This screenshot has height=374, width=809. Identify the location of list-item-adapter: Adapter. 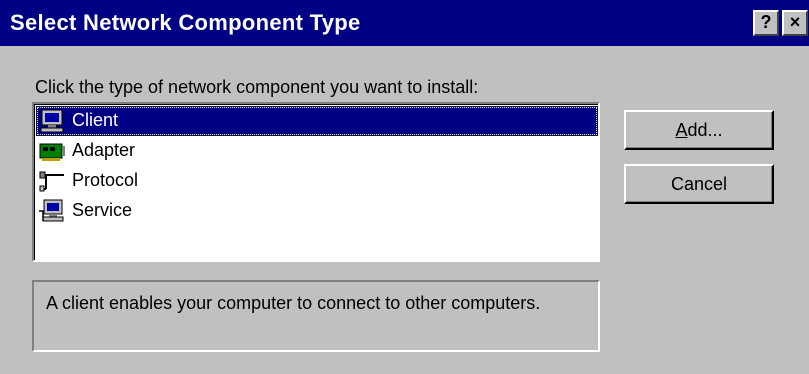
(317, 151).